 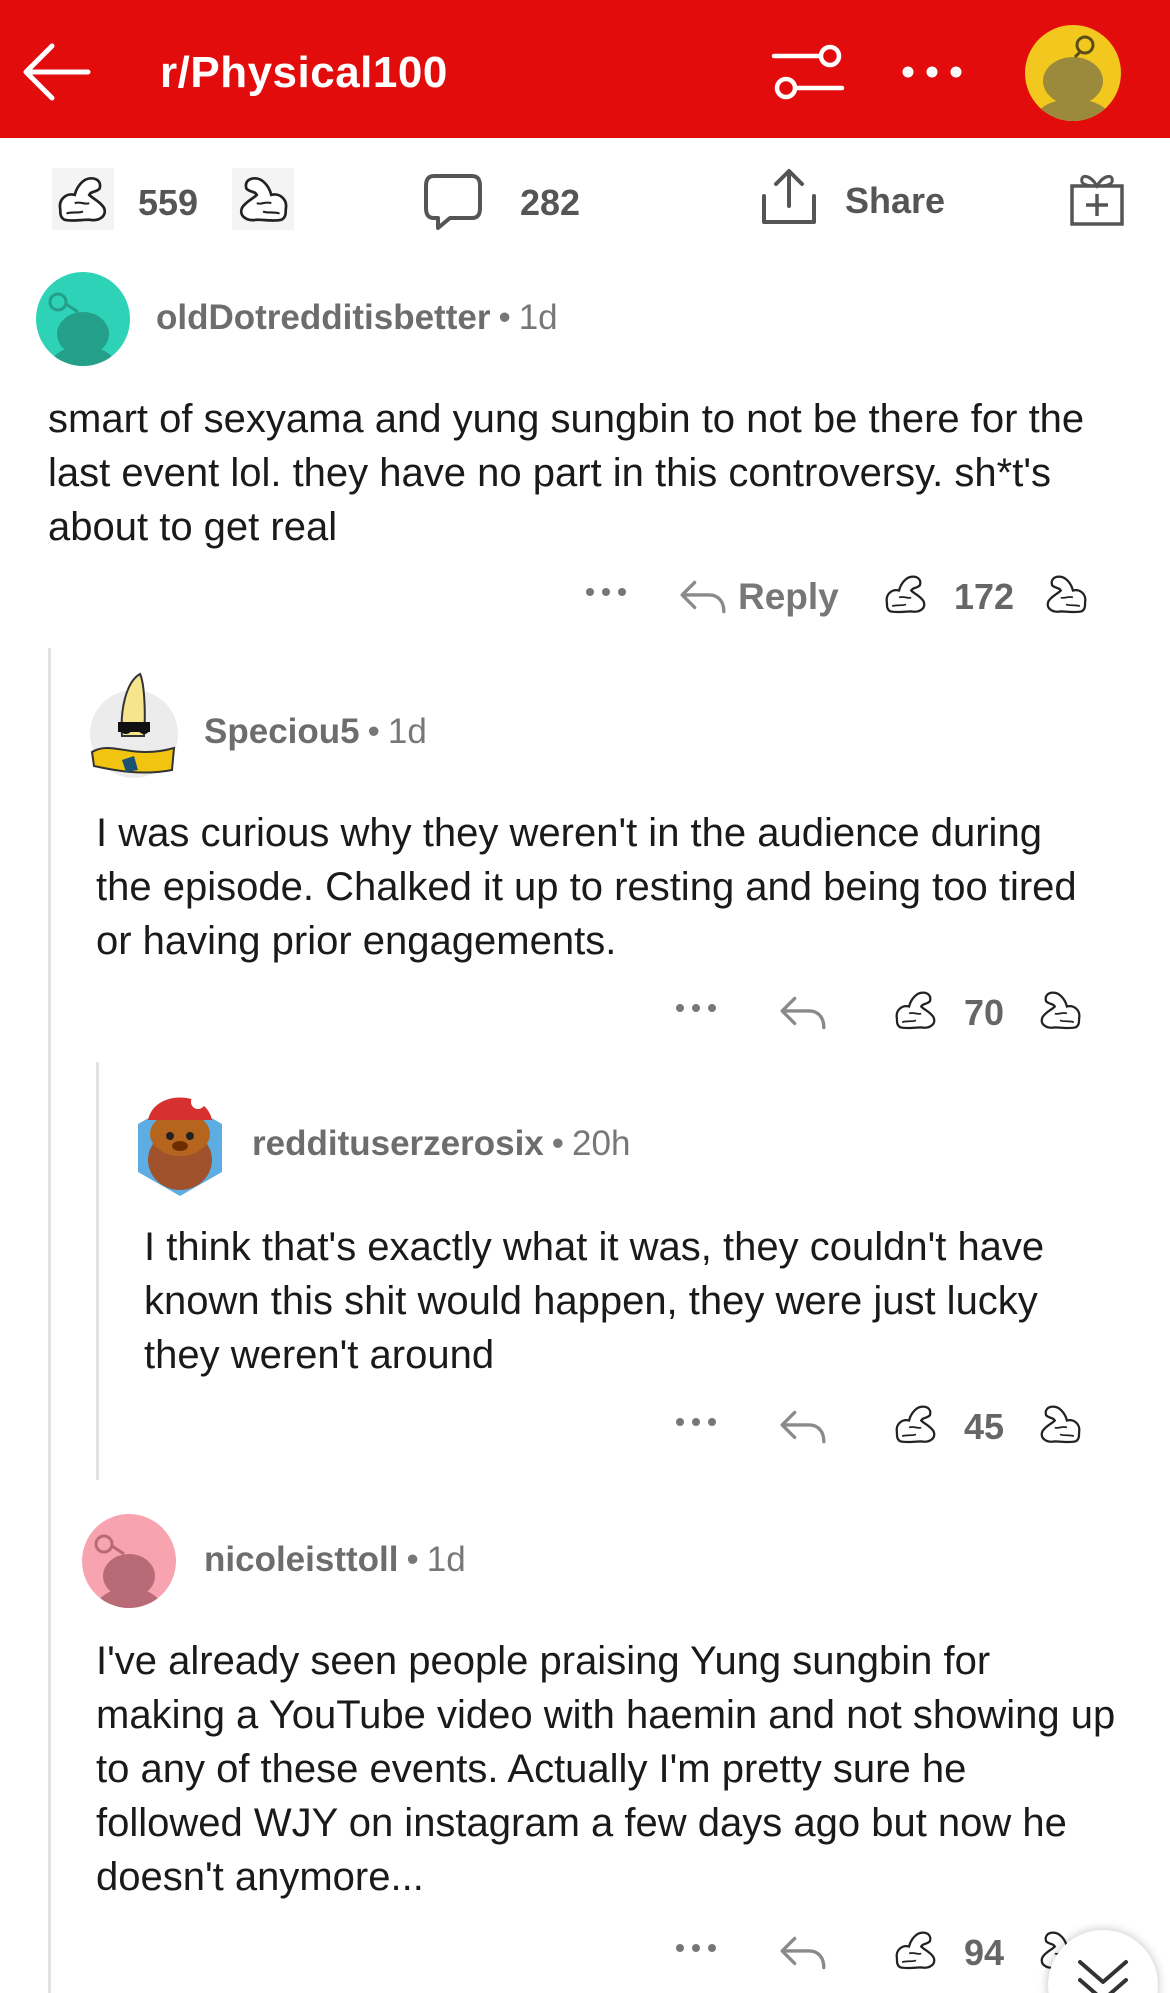 I want to click on comment-actions: 45, so click(x=585, y=1428).